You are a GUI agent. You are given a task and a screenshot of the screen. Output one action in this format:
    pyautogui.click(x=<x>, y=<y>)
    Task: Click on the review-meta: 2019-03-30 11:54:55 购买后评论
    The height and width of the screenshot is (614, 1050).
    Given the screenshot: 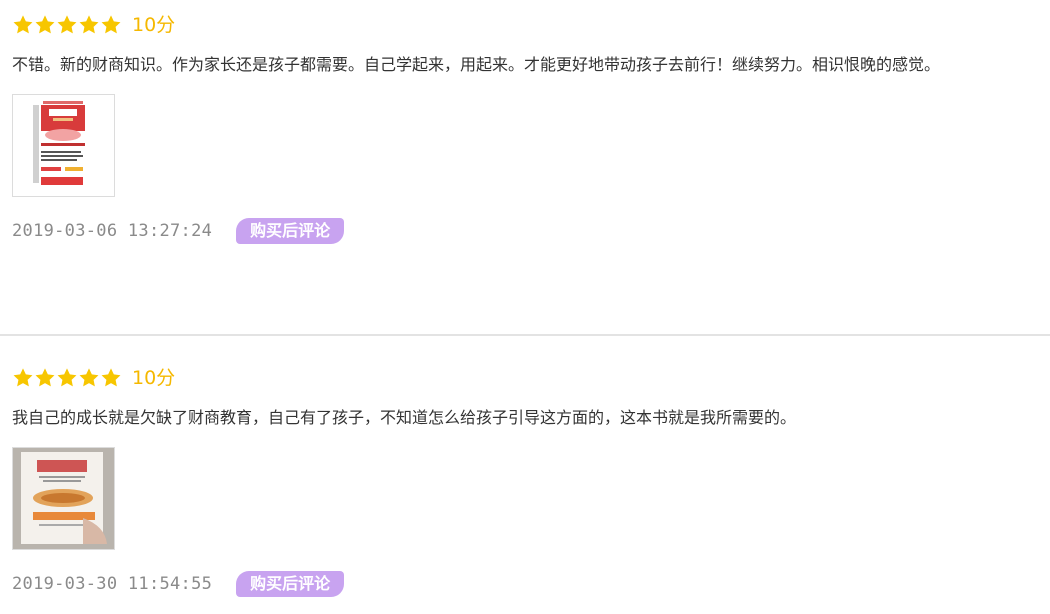 What is the action you would take?
    pyautogui.click(x=178, y=584)
    